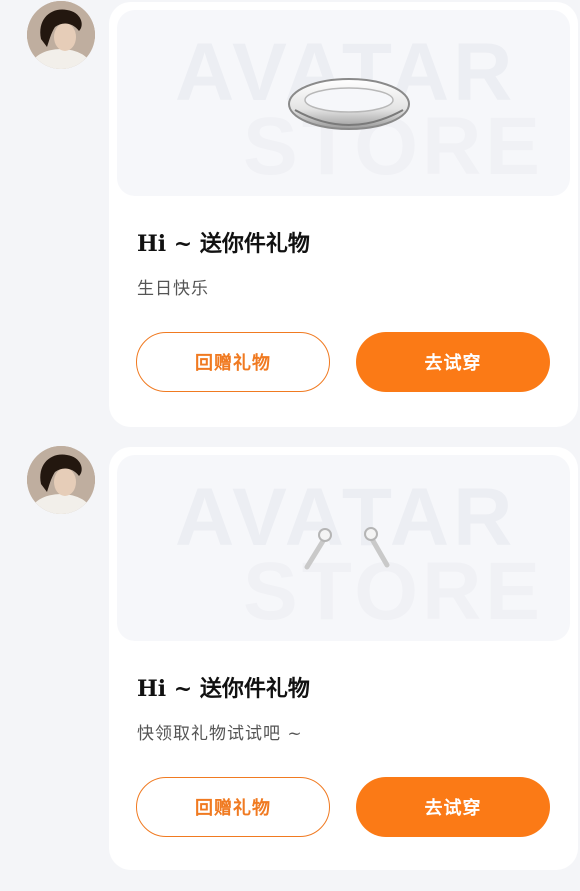 The height and width of the screenshot is (891, 580). Describe the element at coordinates (220, 734) in the screenshot. I see `gift-note: 快领取礼物试试吧 ~` at that location.